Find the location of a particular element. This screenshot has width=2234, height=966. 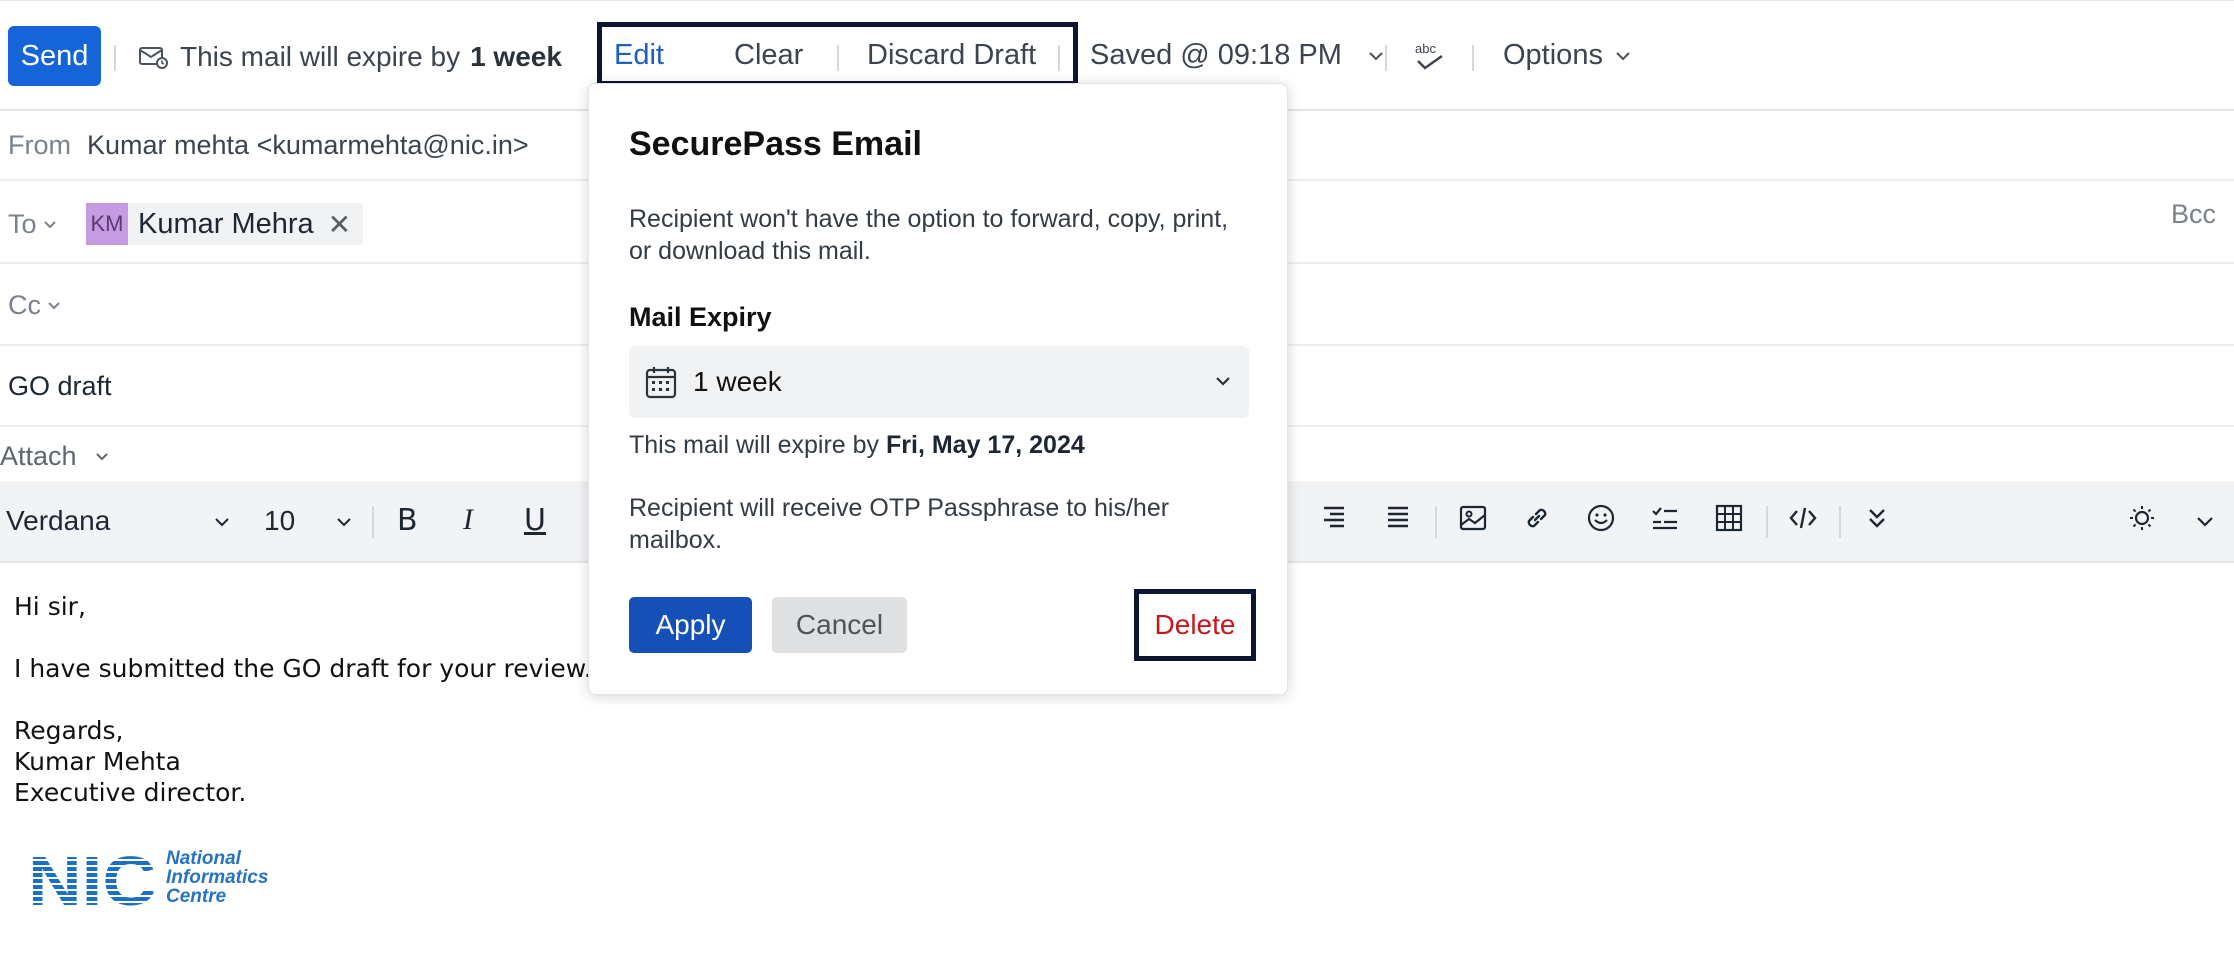

to-label: To is located at coordinates (22, 224).